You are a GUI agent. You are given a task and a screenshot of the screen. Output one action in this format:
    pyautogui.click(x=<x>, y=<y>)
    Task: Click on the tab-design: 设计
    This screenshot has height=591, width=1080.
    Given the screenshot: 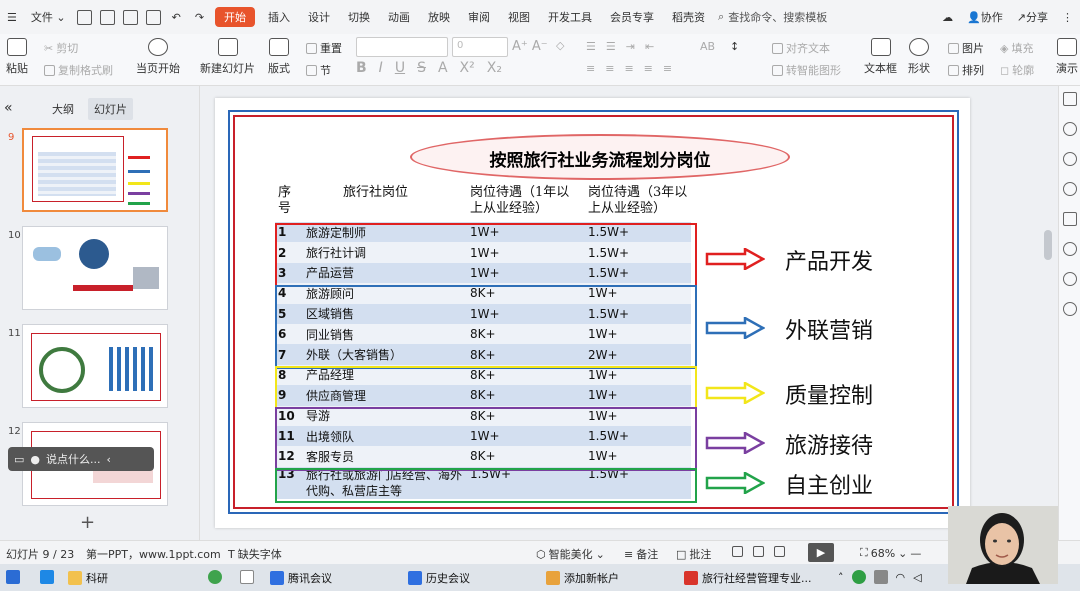 What is the action you would take?
    pyautogui.click(x=319, y=17)
    